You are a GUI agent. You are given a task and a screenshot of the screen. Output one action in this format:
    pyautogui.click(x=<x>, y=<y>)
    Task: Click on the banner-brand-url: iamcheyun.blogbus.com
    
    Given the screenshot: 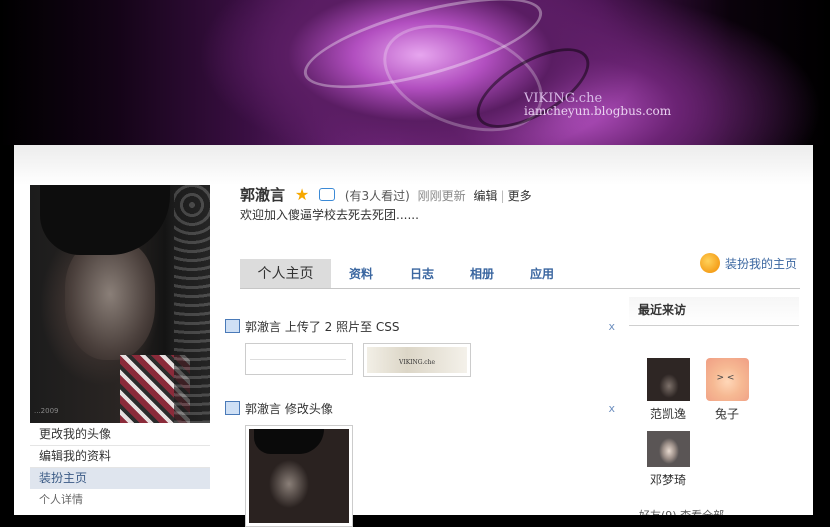 What is the action you would take?
    pyautogui.click(x=598, y=111)
    